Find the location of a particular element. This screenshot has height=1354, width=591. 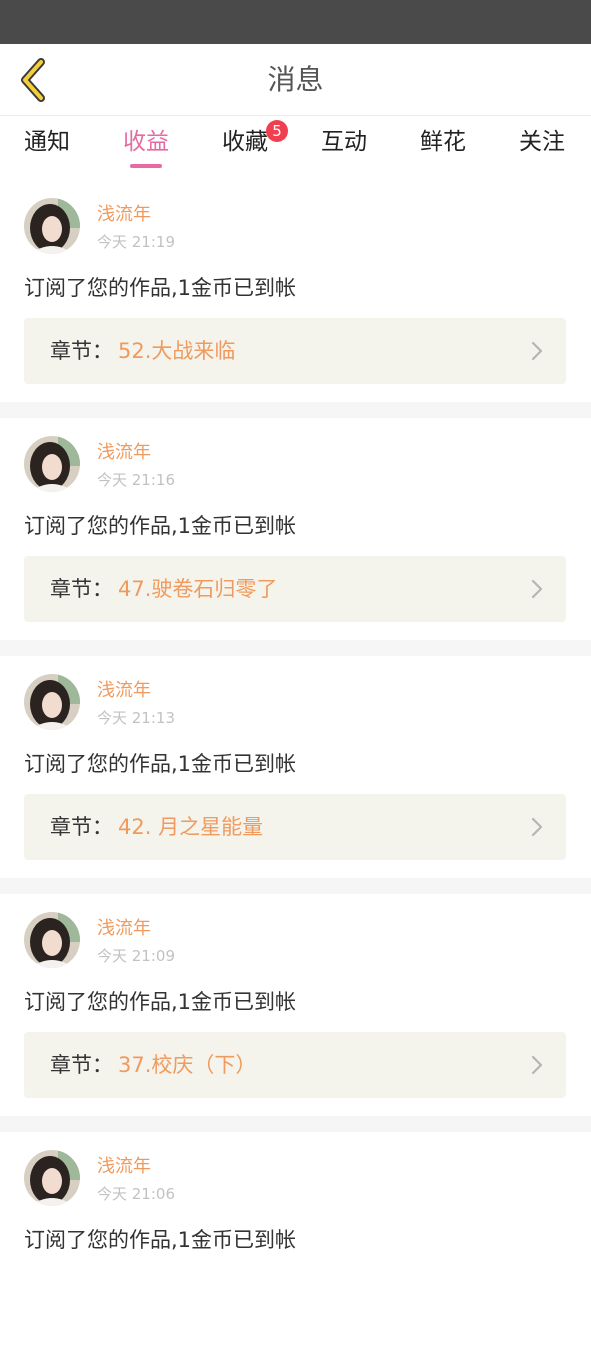

chapter-link: 章节： 42. 月之星能量 is located at coordinates (295, 827).